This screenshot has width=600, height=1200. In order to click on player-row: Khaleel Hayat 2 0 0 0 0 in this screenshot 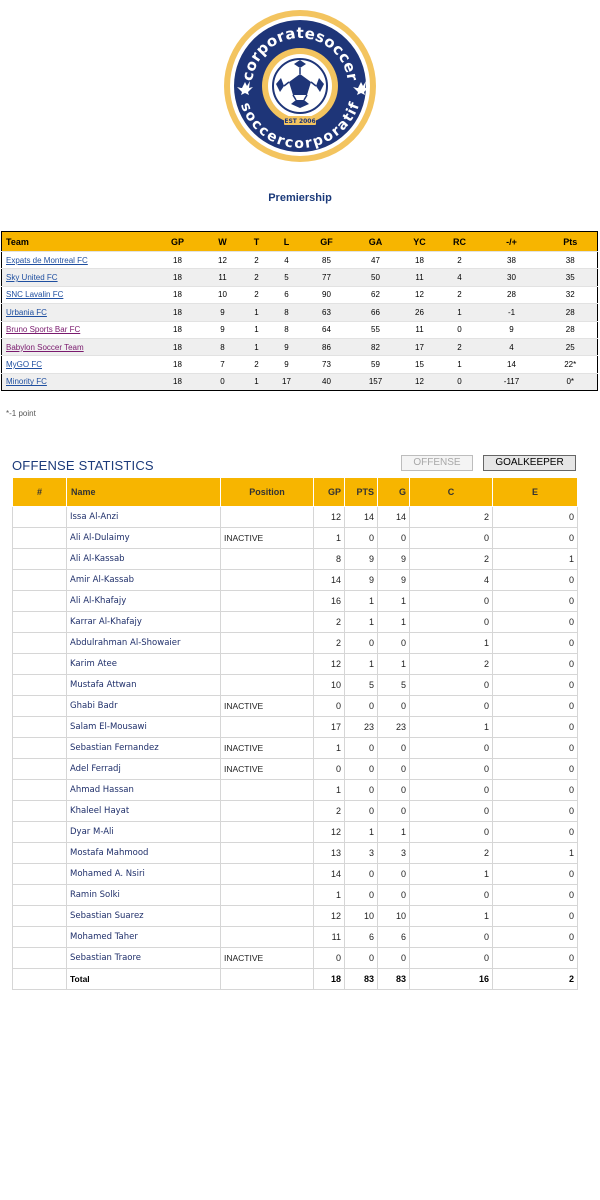, I will do `click(295, 811)`.